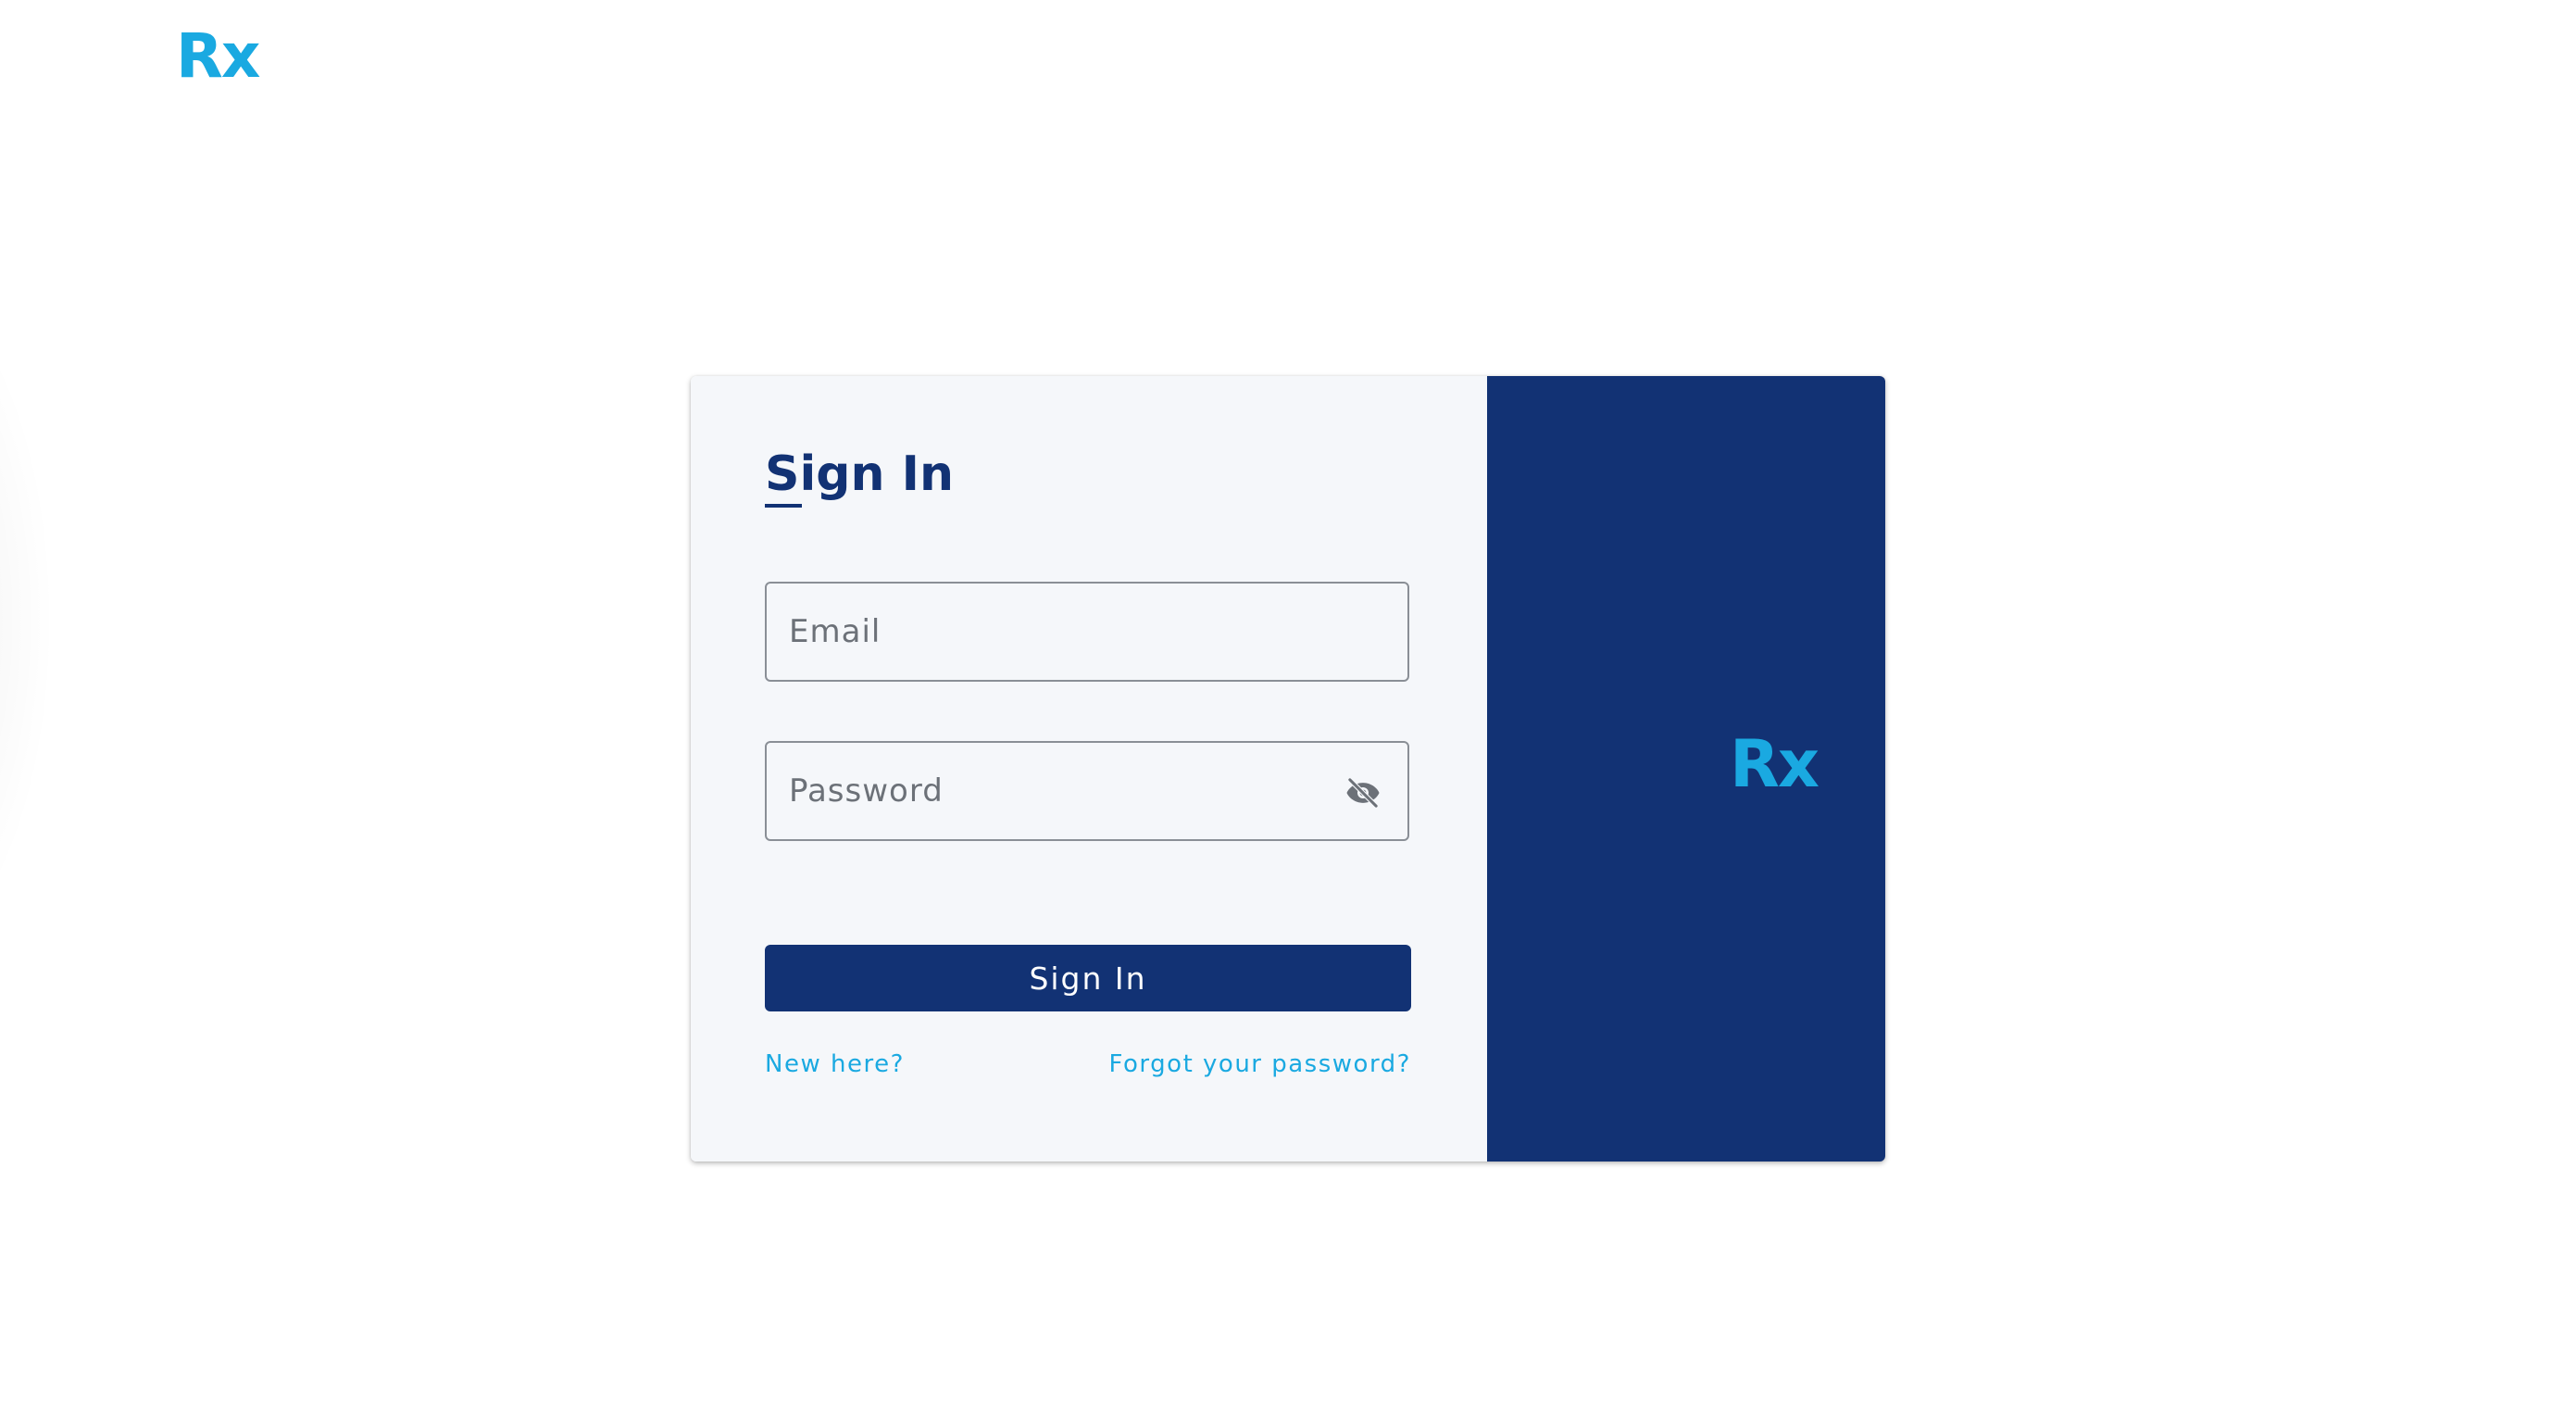 The image size is (2576, 1419). I want to click on title-underline, so click(784, 506).